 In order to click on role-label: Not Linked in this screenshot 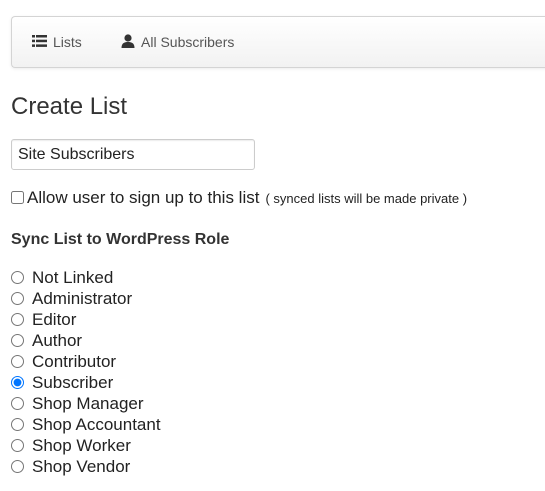, I will do `click(73, 277)`.